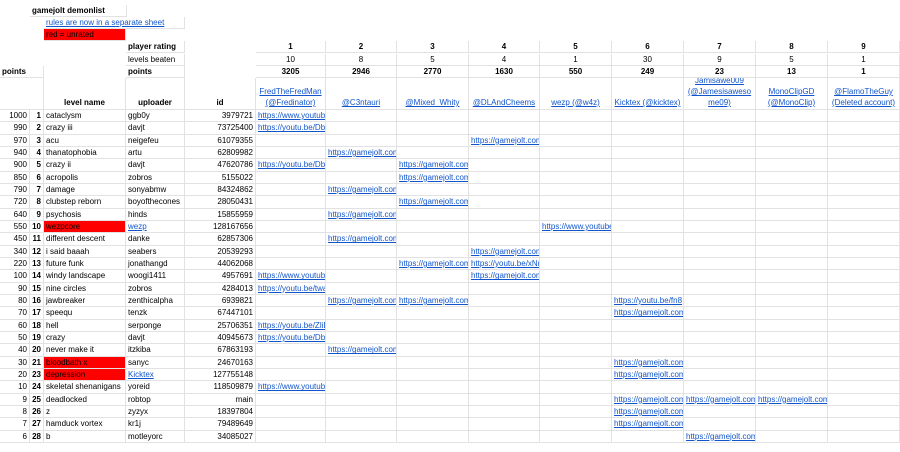 The height and width of the screenshot is (452, 900). What do you see at coordinates (720, 72) in the screenshot?
I see `player-points: 23` at bounding box center [720, 72].